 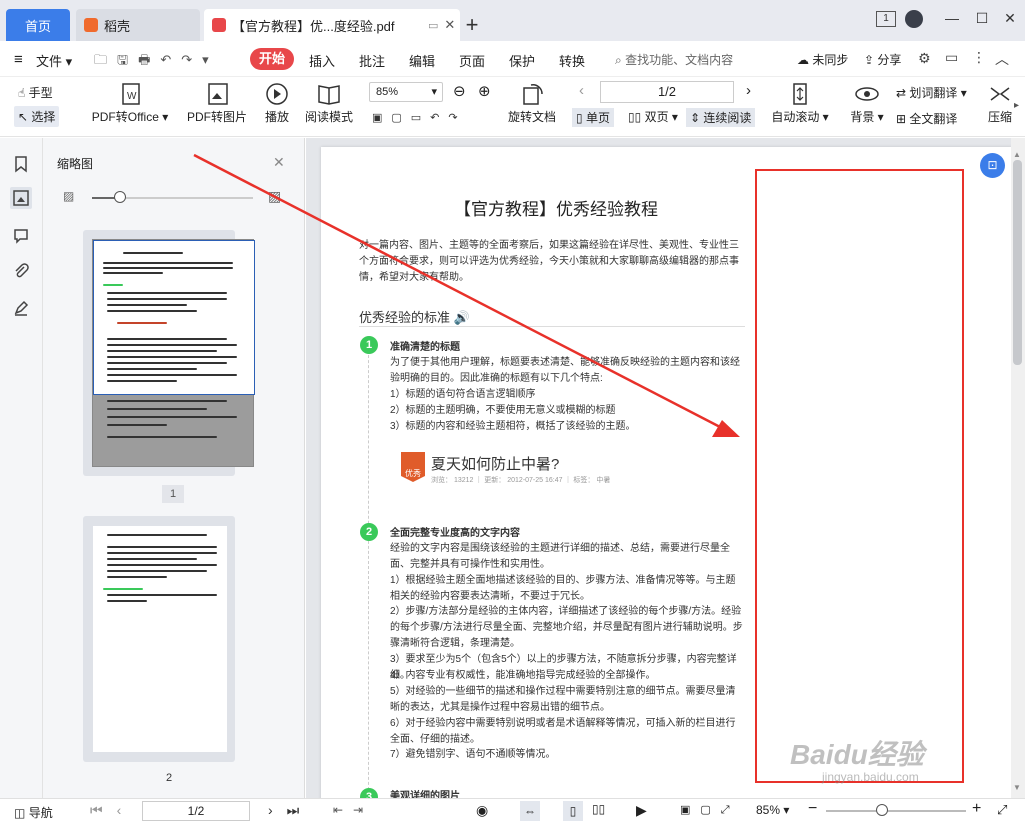 What do you see at coordinates (772, 810) in the screenshot?
I see `status-zoom-select: 85% ▾` at bounding box center [772, 810].